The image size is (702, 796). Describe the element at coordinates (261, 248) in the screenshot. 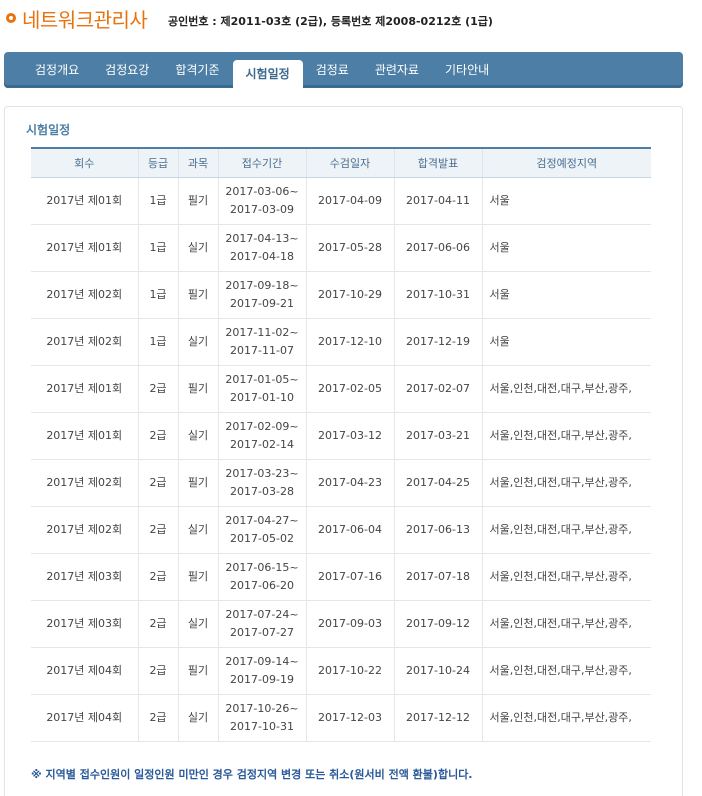

I see `registration-period-cell: 2017-04-13~ 2017-04-18` at that location.